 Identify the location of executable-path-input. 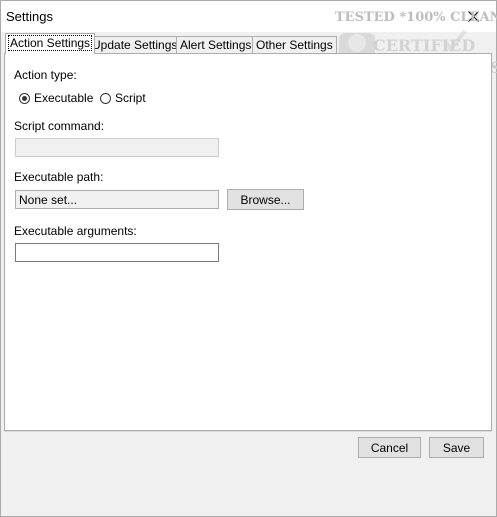
(117, 199).